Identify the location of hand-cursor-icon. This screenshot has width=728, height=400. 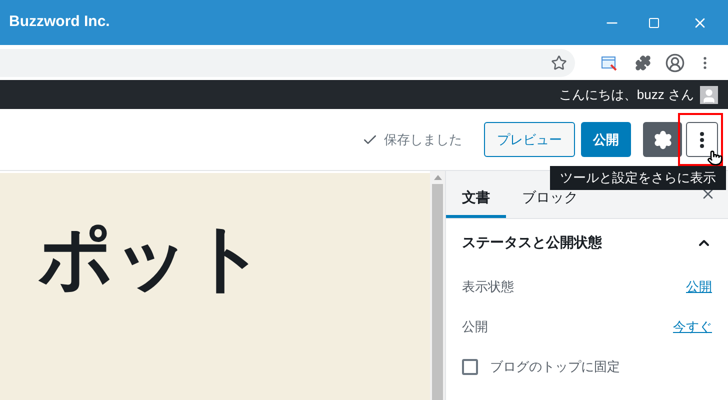
(715, 158).